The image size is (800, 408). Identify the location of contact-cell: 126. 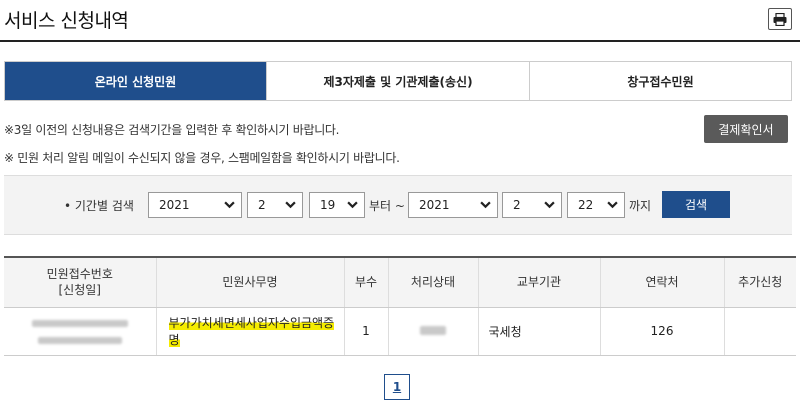
(662, 331).